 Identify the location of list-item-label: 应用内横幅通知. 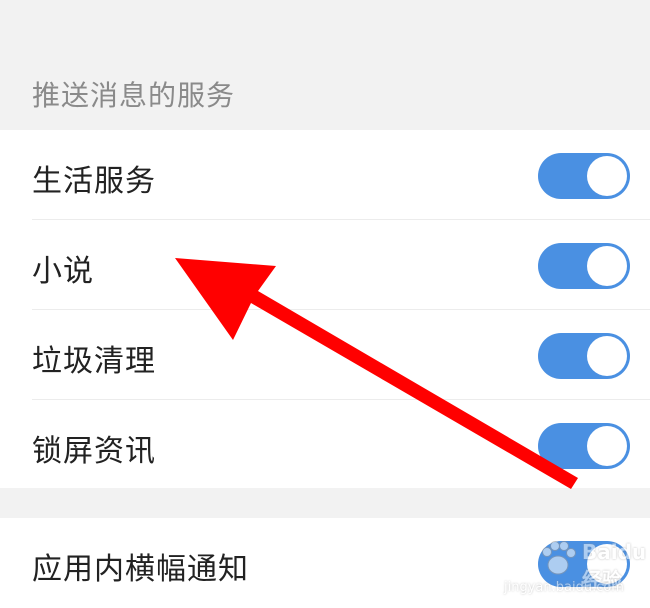
(140, 569).